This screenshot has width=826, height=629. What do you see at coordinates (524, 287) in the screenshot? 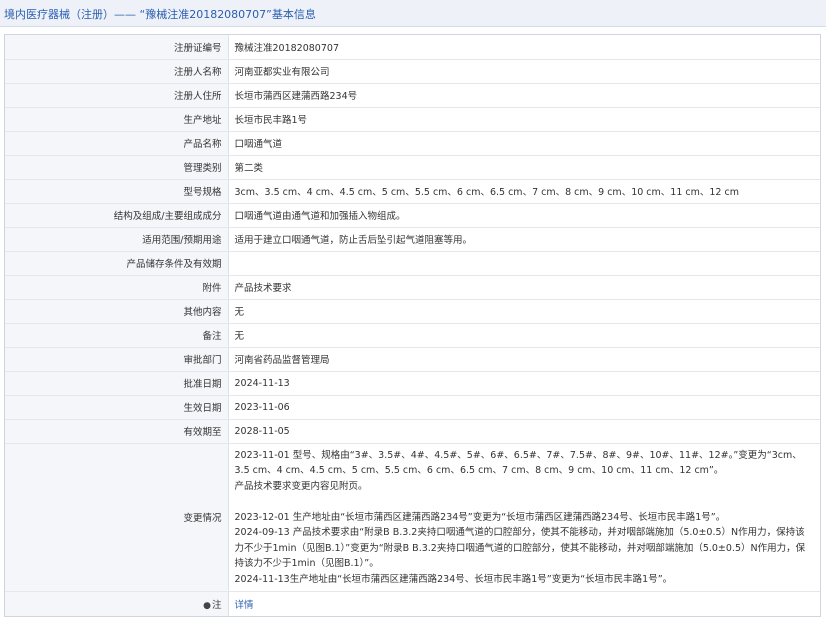
I see `row-value: 产品技术要求` at bounding box center [524, 287].